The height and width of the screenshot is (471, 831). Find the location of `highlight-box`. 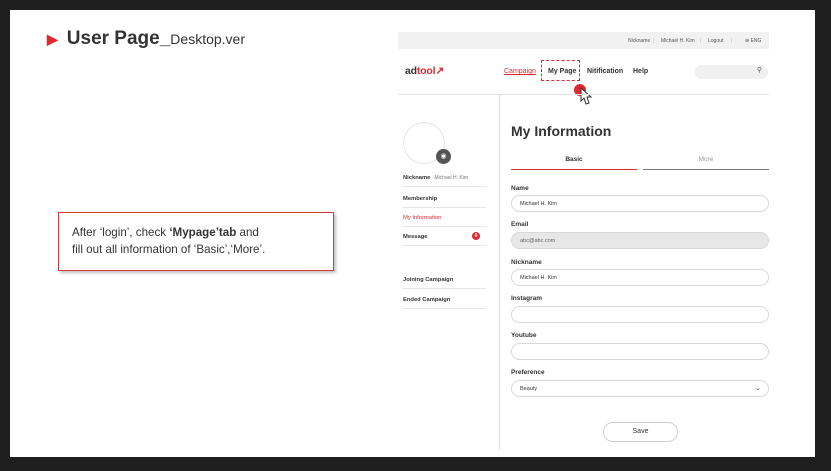

highlight-box is located at coordinates (560, 70).